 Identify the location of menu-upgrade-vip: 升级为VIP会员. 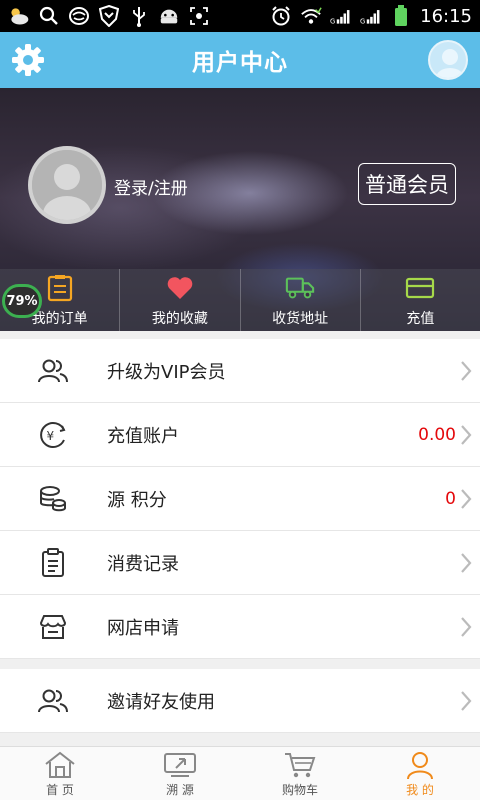
(240, 371).